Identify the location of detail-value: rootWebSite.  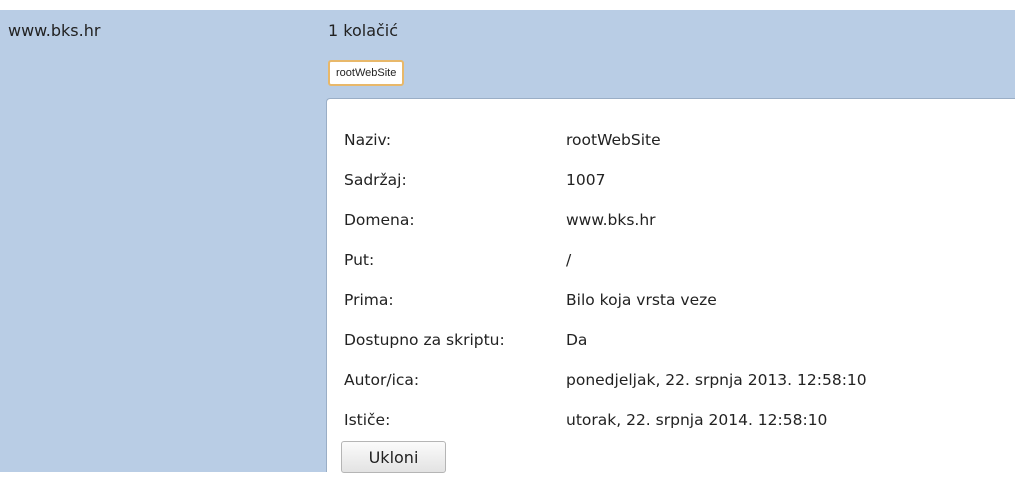
(613, 140).